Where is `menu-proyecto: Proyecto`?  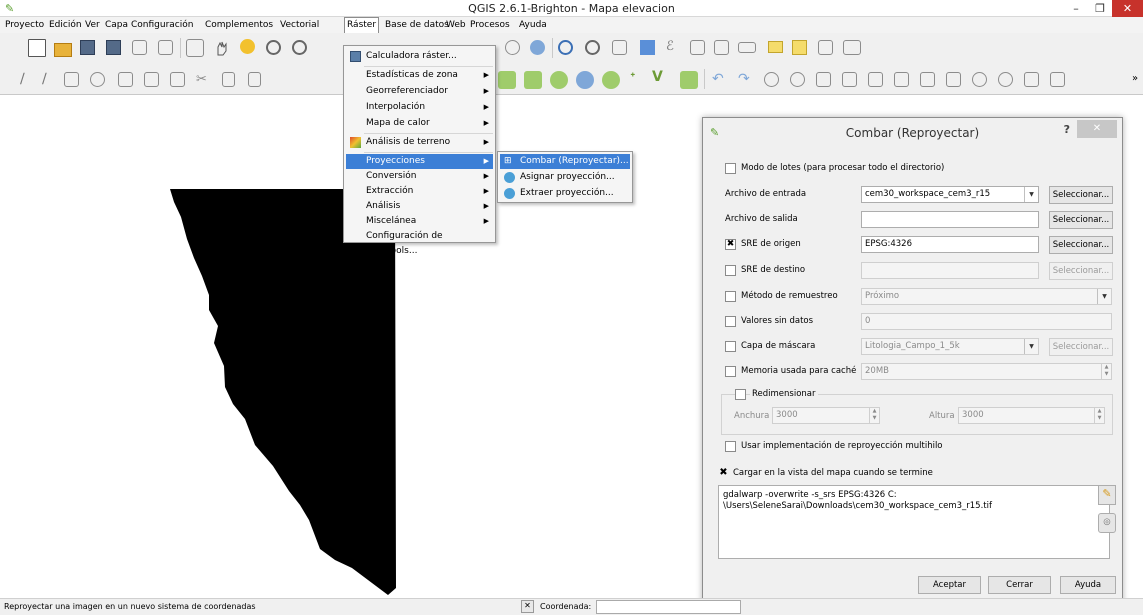 menu-proyecto: Proyecto is located at coordinates (24, 25).